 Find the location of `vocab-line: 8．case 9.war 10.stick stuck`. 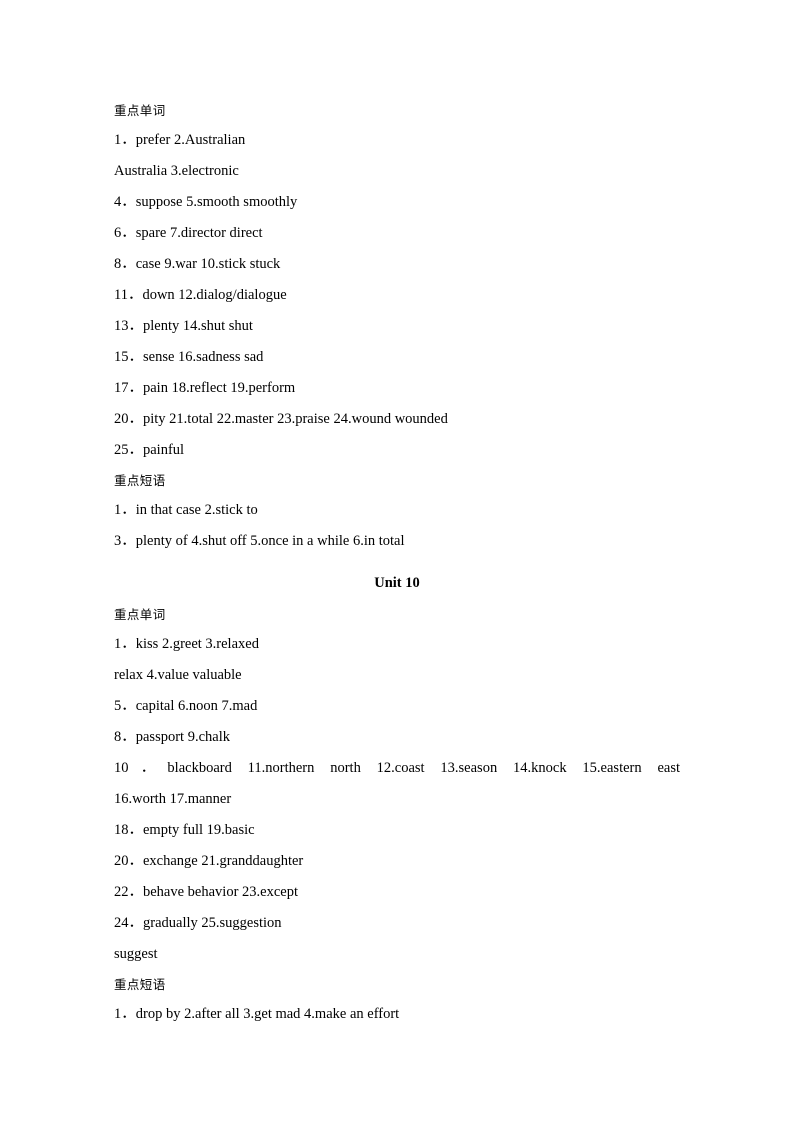

vocab-line: 8．case 9.war 10.stick stuck is located at coordinates (197, 264).